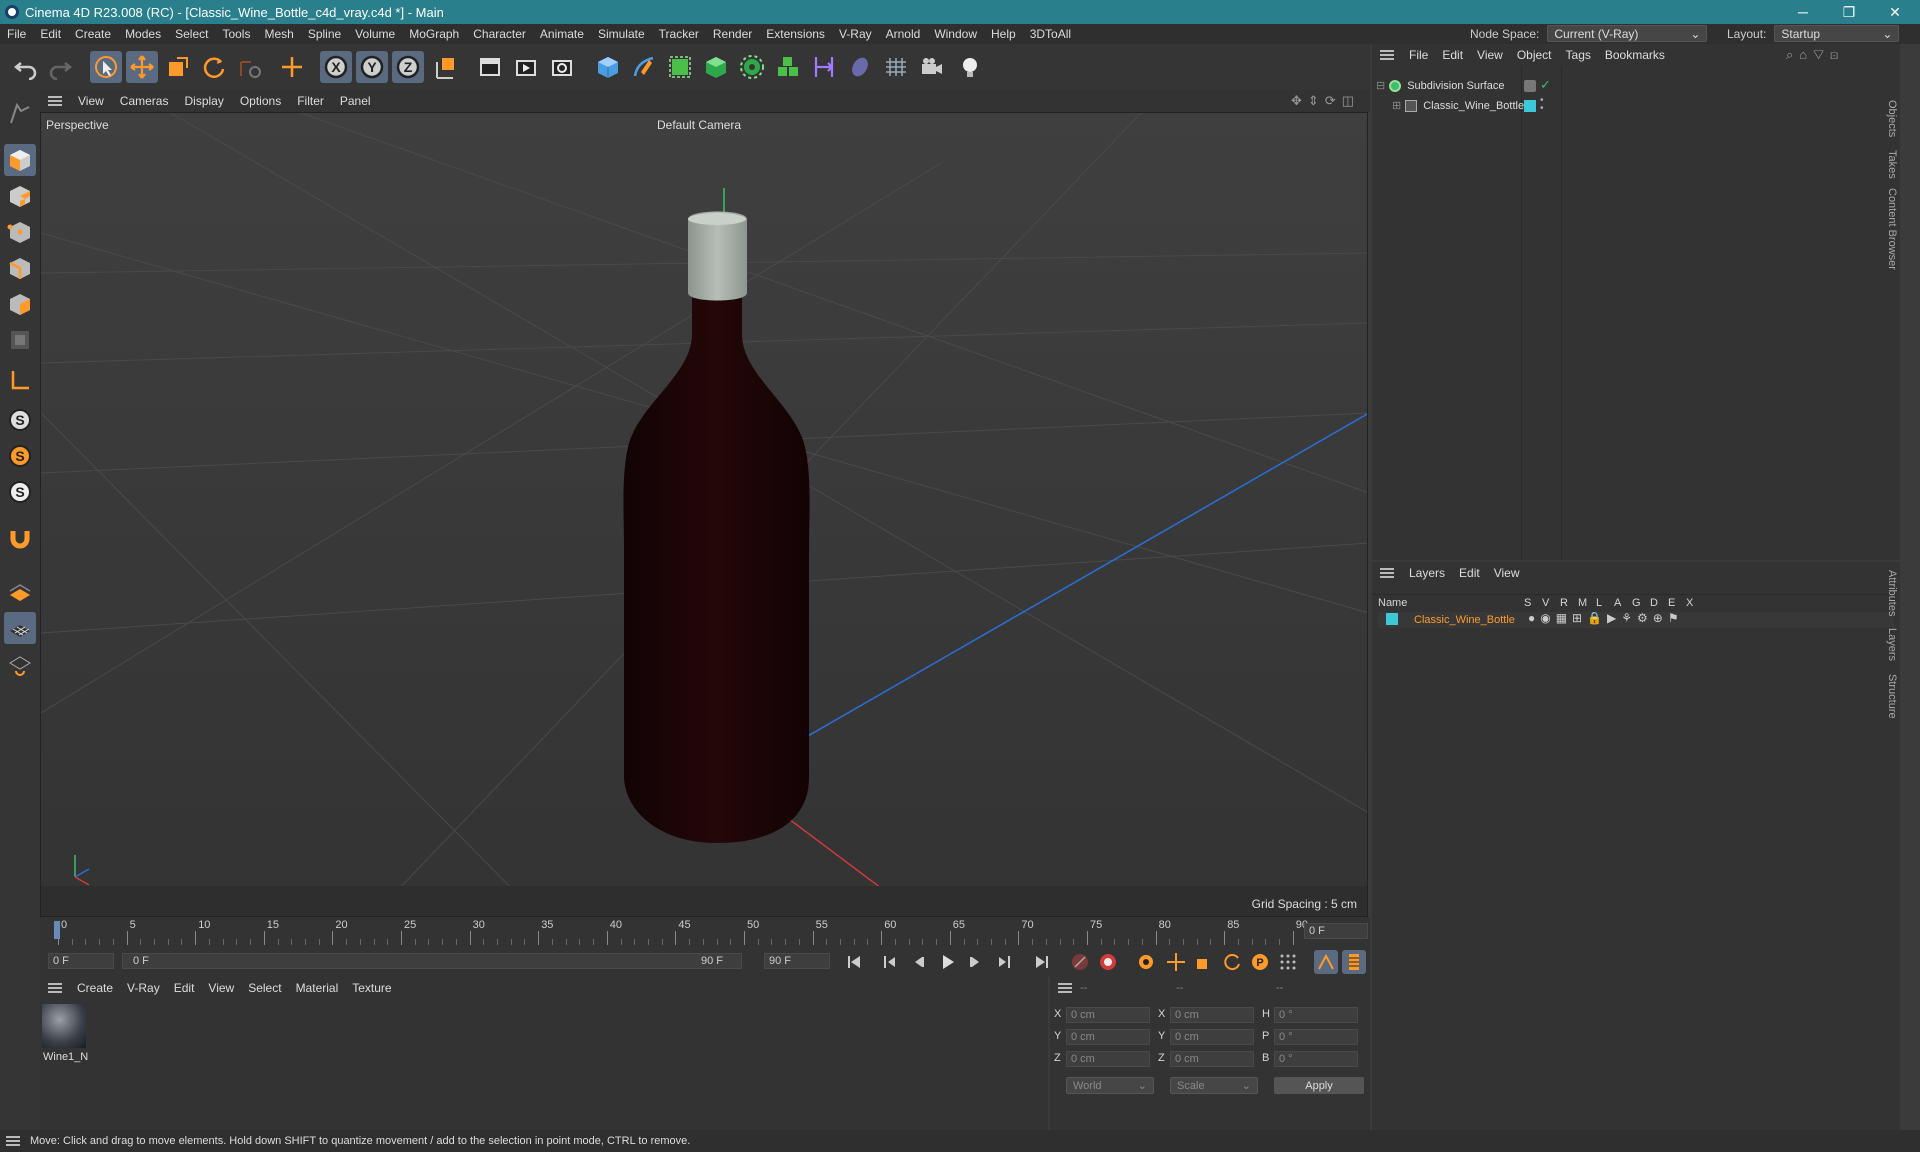 This screenshot has height=1152, width=1920. I want to click on key-pla-button, so click(1288, 962).